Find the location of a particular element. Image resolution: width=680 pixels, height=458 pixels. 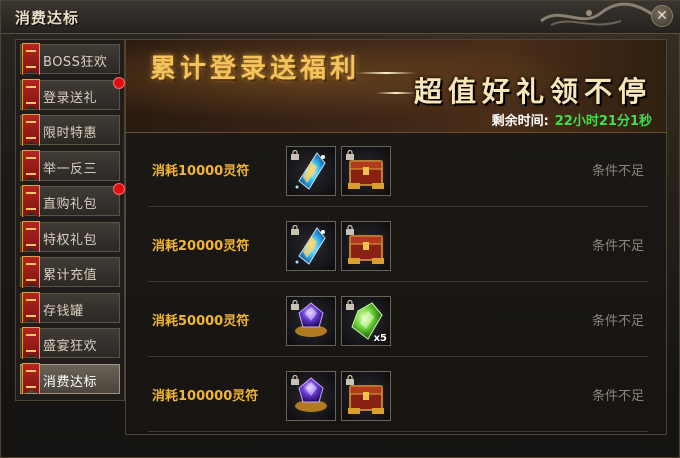

sidebar-item-label: 直购礼包 is located at coordinates (70, 204).